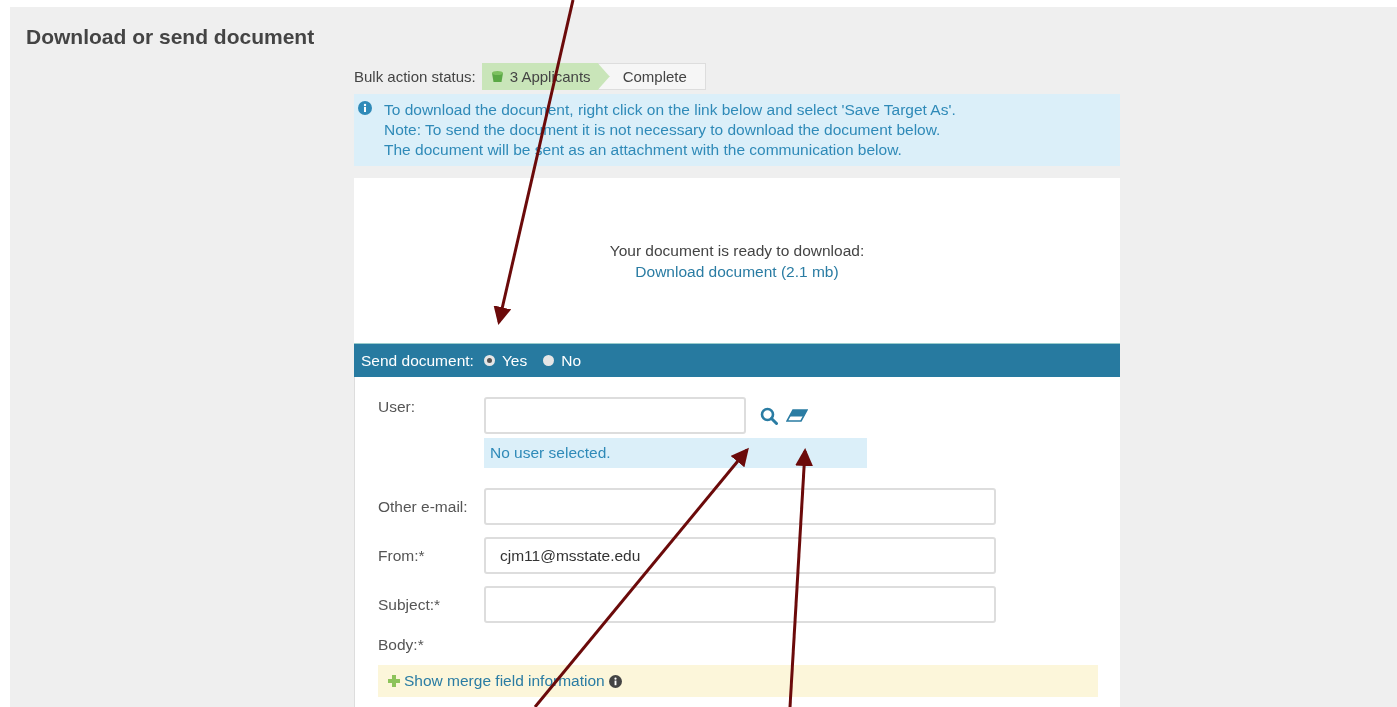 The height and width of the screenshot is (707, 1397). What do you see at coordinates (394, 681) in the screenshot?
I see `plus-icon` at bounding box center [394, 681].